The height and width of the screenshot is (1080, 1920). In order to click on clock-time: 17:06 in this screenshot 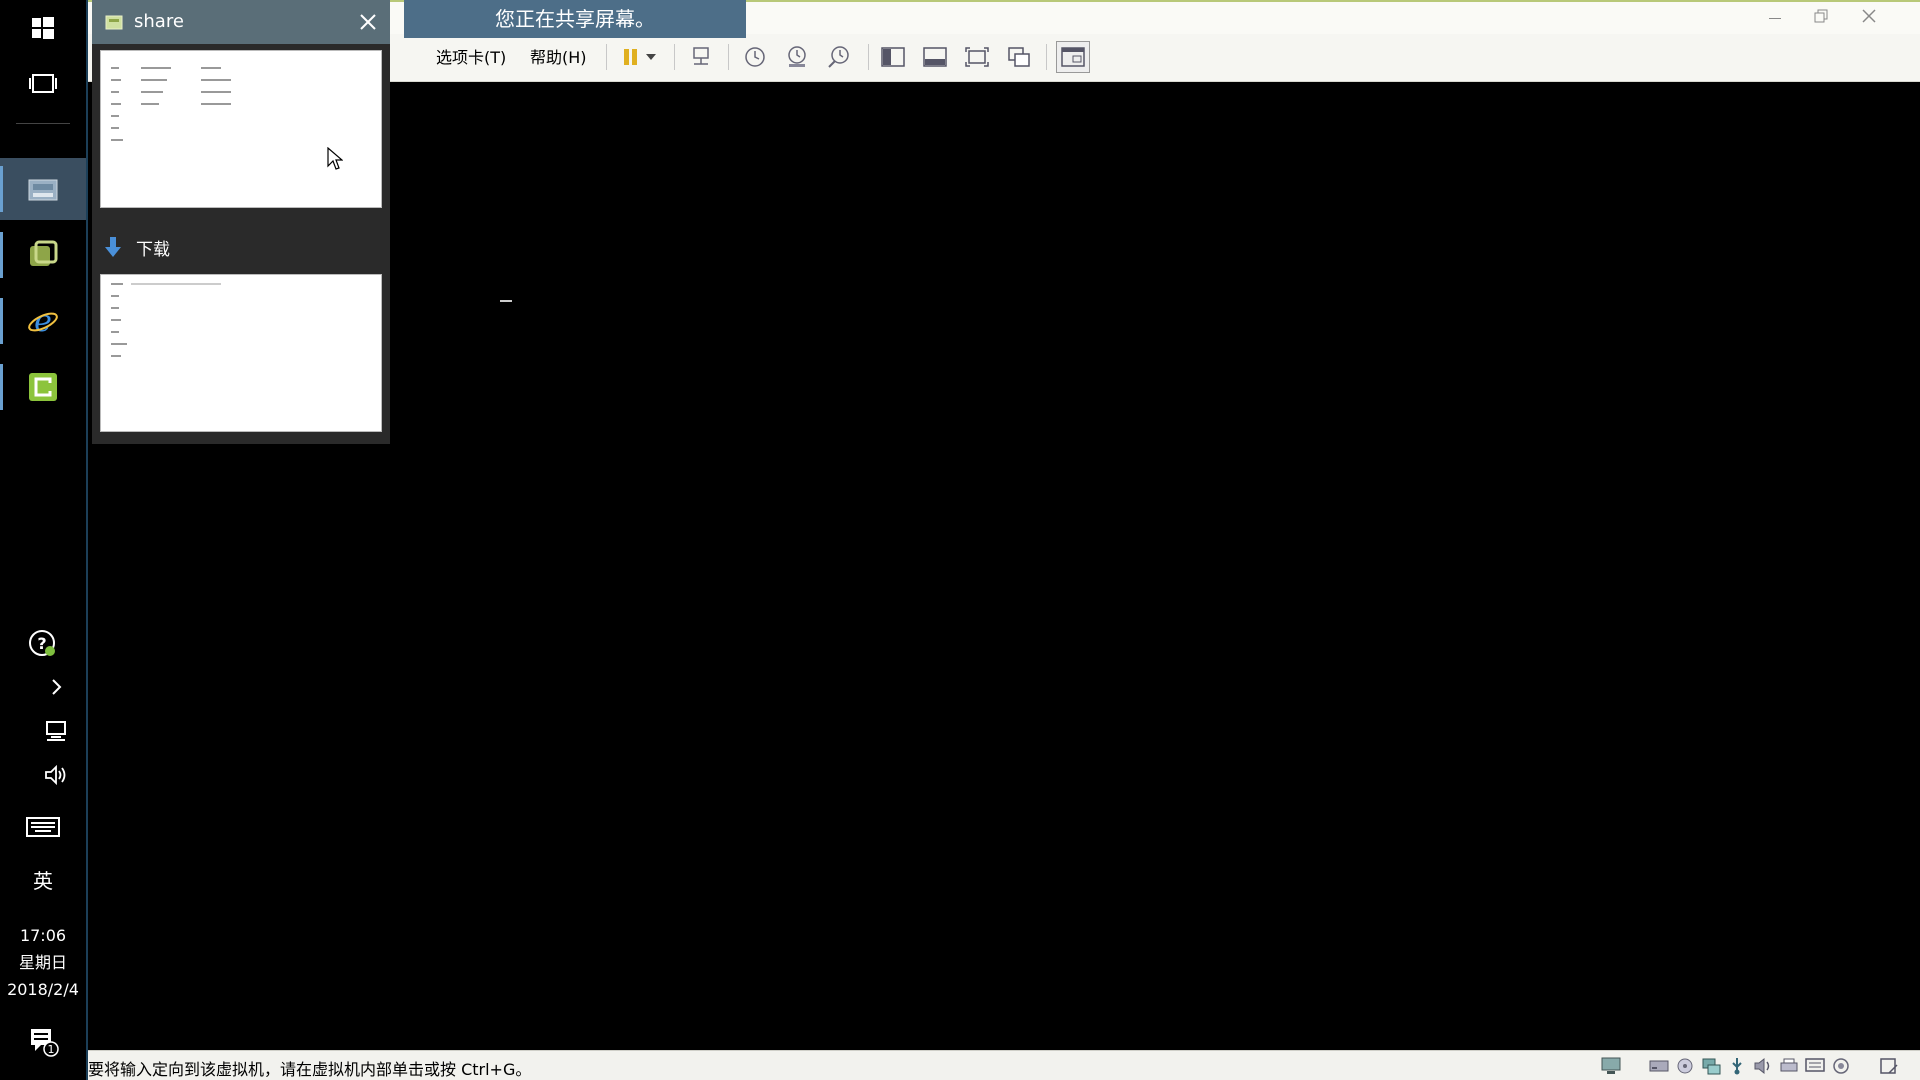, I will do `click(43, 935)`.